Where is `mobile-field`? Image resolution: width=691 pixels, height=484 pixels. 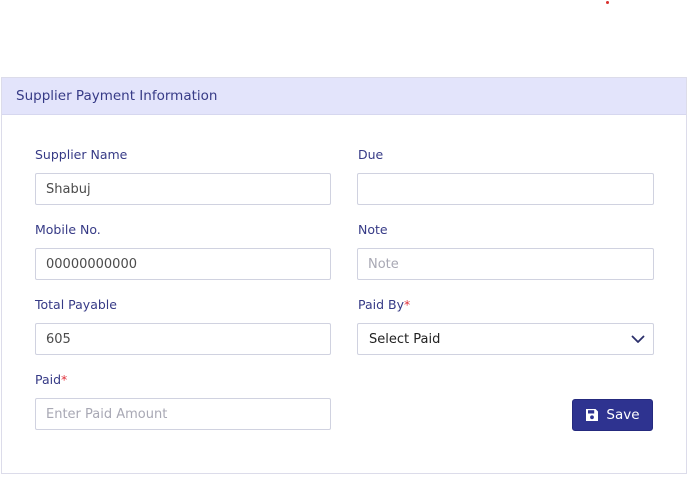 mobile-field is located at coordinates (183, 264).